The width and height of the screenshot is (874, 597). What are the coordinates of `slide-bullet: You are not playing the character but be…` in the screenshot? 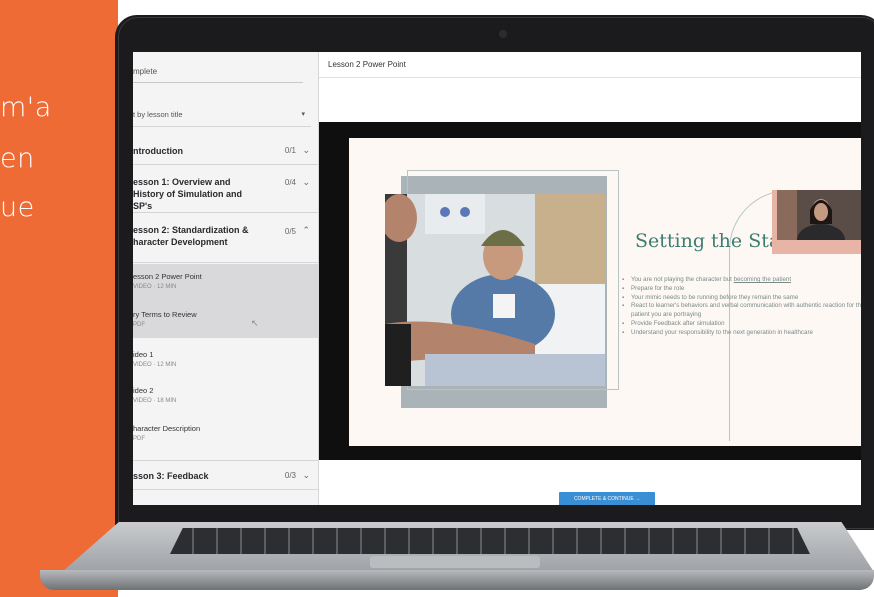 It's located at (741, 280).